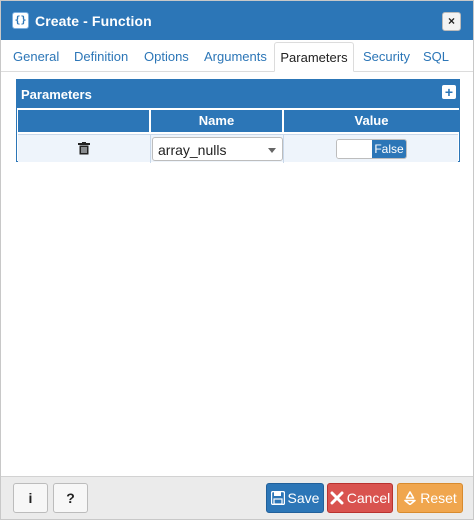 The width and height of the screenshot is (474, 520). What do you see at coordinates (438, 498) in the screenshot?
I see `reset-label: Reset` at bounding box center [438, 498].